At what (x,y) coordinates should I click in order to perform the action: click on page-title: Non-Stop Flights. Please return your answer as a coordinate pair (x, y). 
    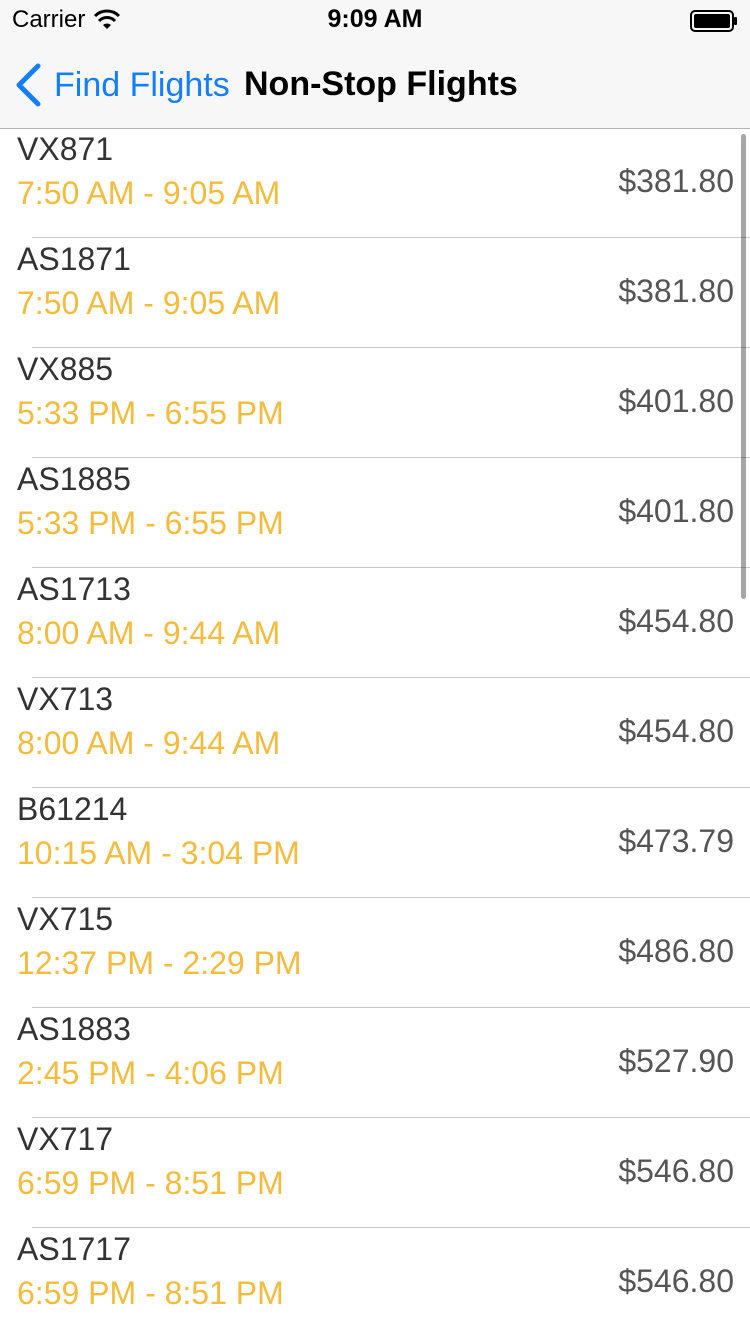
    Looking at the image, I should click on (381, 84).